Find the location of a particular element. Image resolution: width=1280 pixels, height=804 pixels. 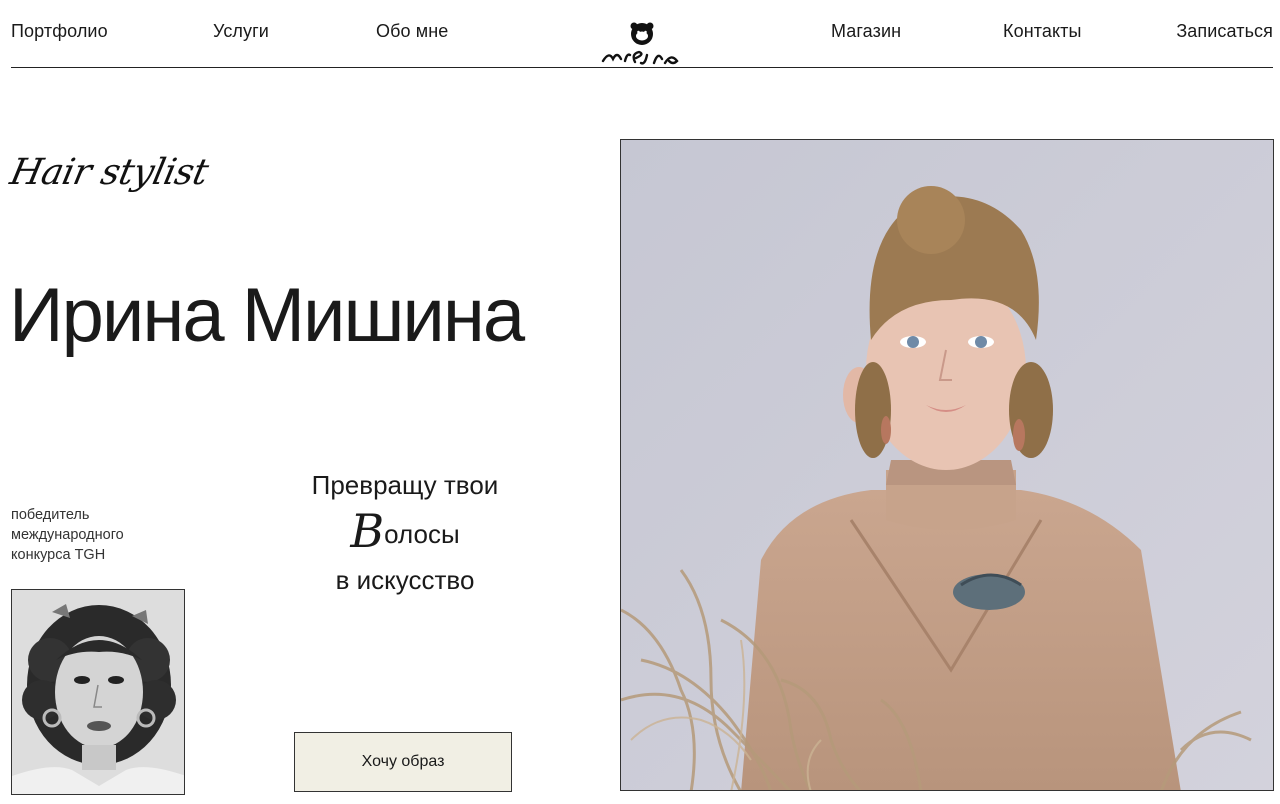

award-line: победитель is located at coordinates (50, 515).